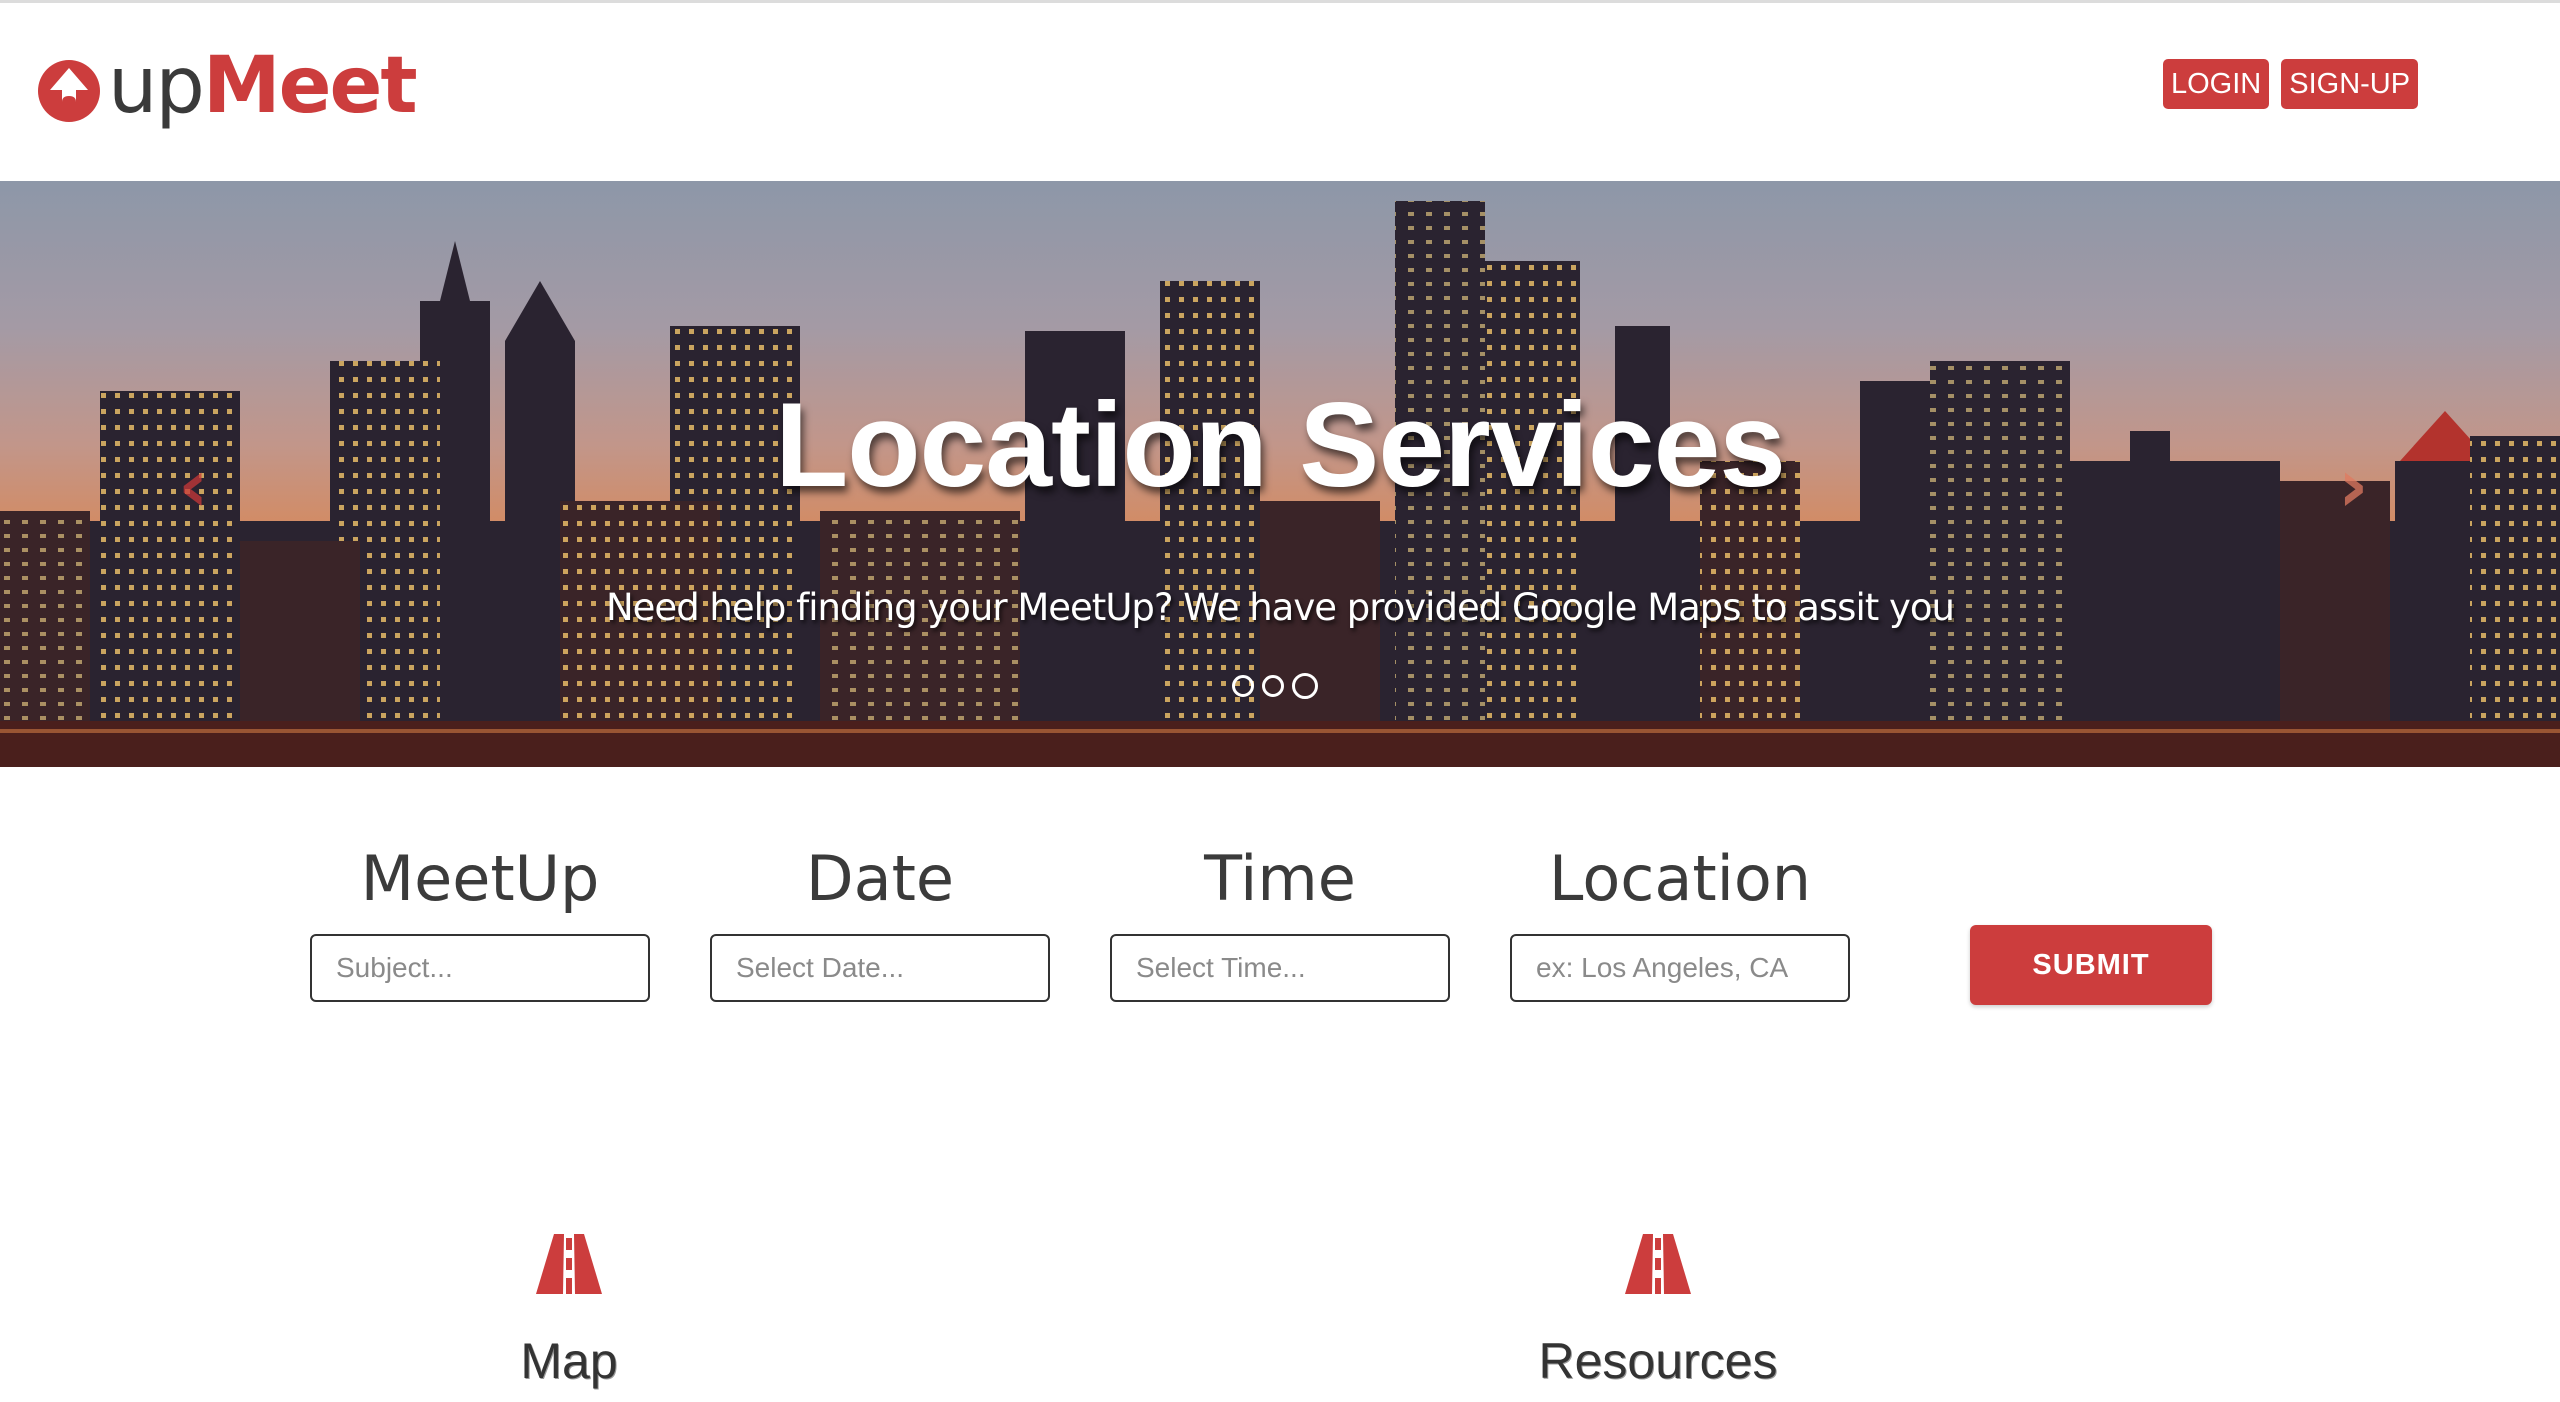 The height and width of the screenshot is (1402, 2560). I want to click on login-button: LOGIN, so click(2216, 84).